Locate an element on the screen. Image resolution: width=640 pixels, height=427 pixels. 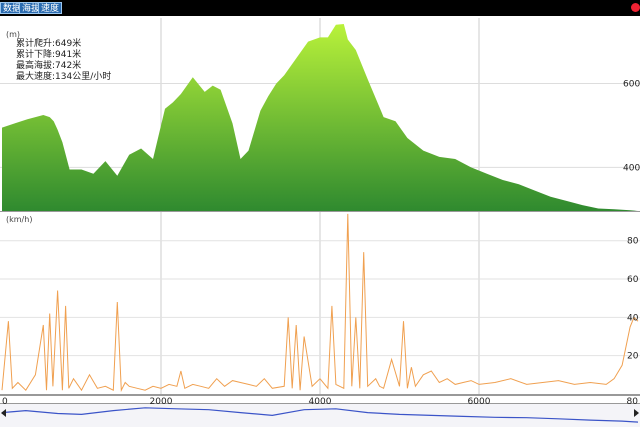
elevation-y-tick-label: 600 is located at coordinates (631, 85).